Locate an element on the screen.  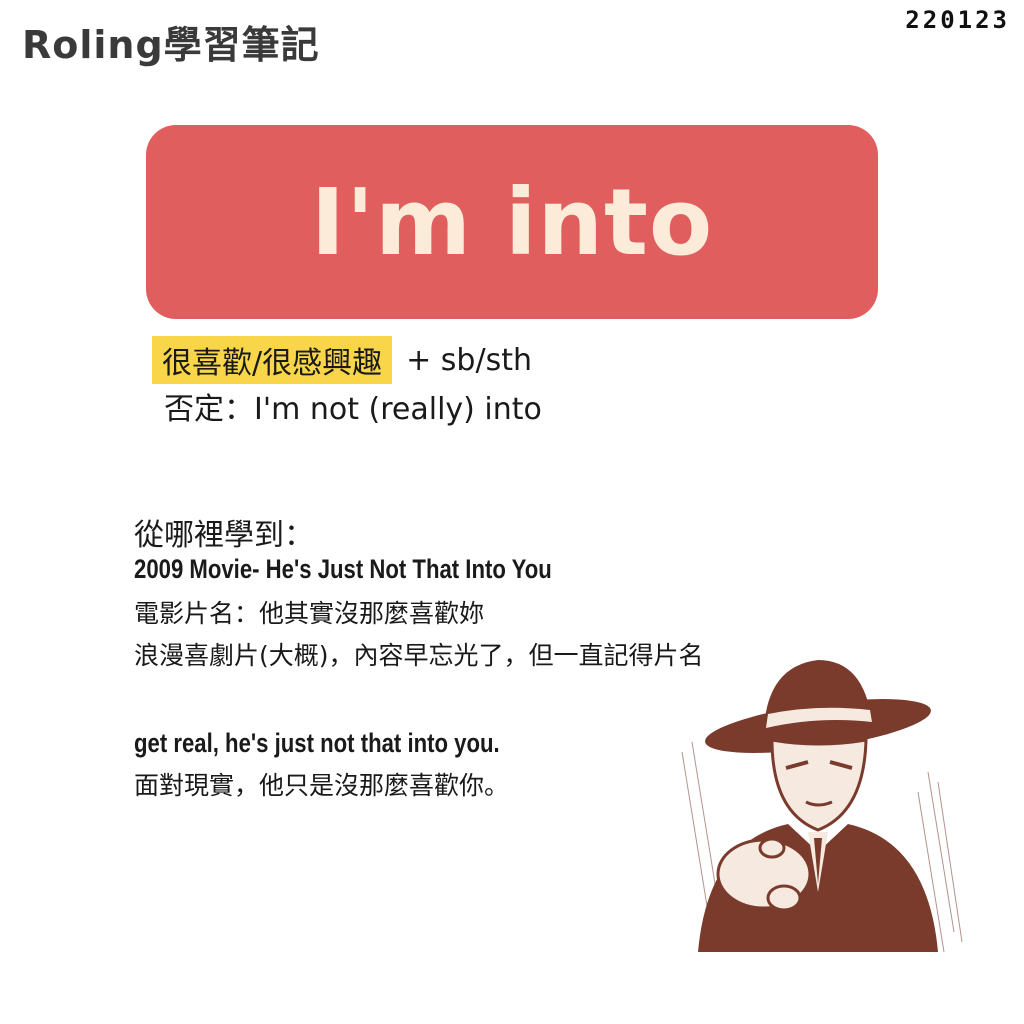
title-banner: I'm into is located at coordinates (512, 222).